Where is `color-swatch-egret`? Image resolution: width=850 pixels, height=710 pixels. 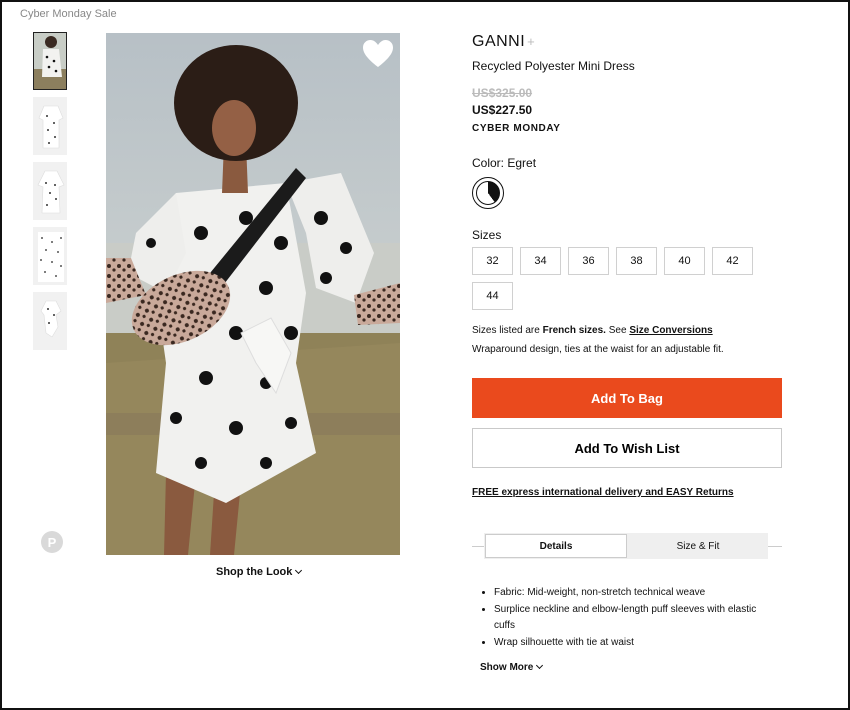
color-swatch-egret is located at coordinates (488, 193).